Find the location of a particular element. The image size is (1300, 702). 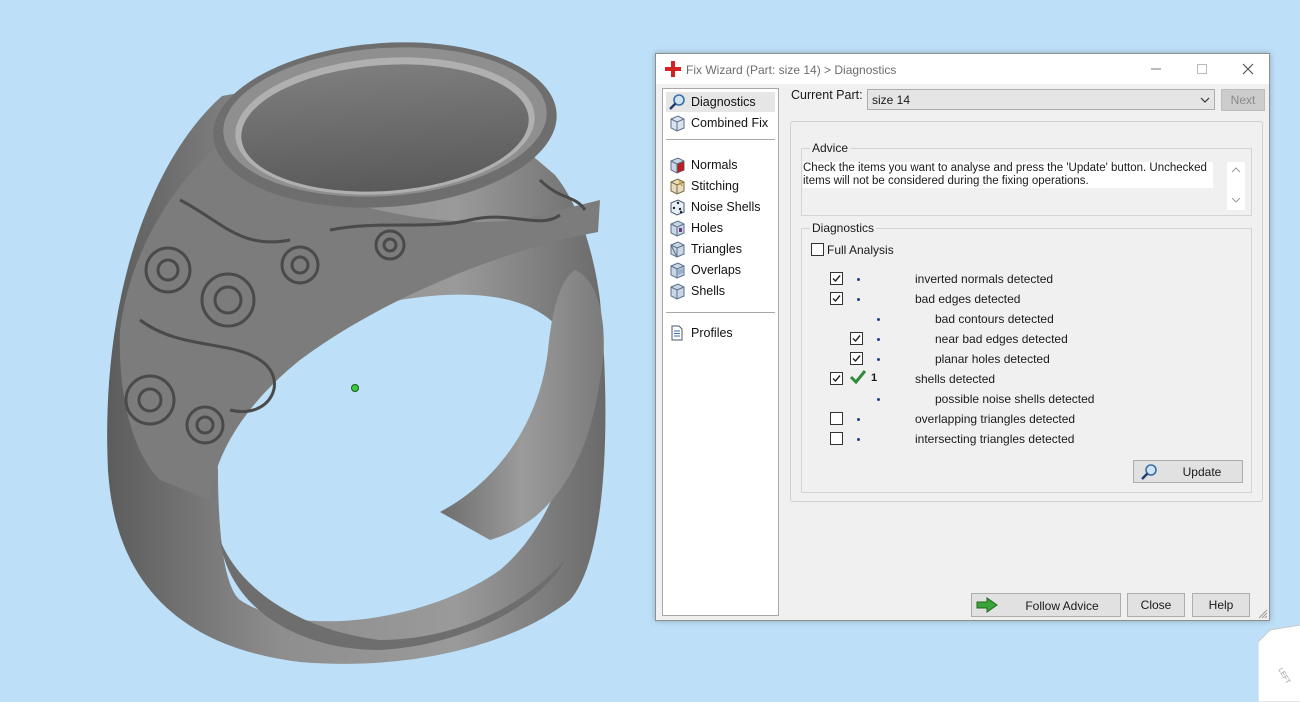

minimize-button is located at coordinates (1156, 69).